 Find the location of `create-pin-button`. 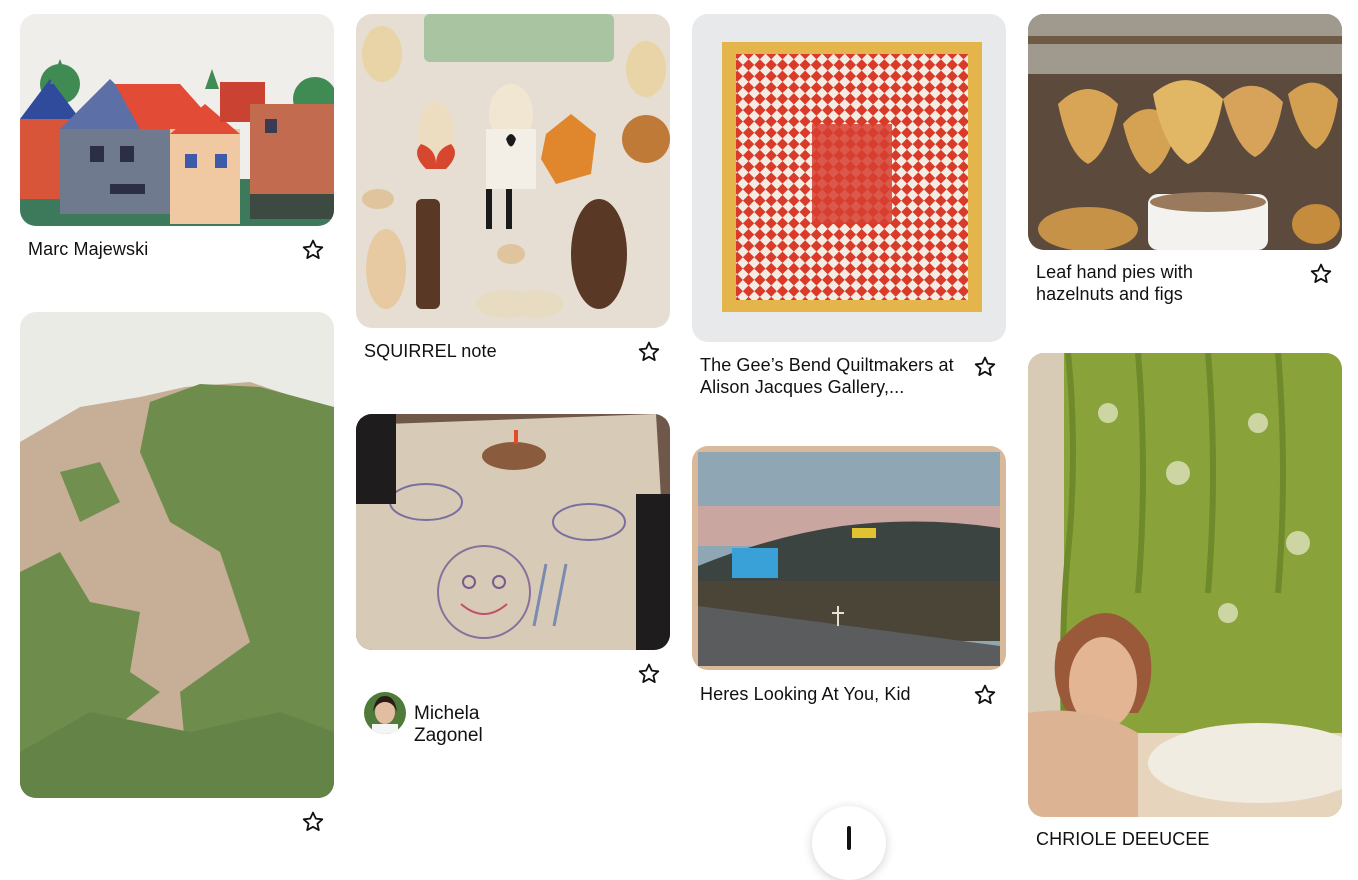

create-pin-button is located at coordinates (849, 843).